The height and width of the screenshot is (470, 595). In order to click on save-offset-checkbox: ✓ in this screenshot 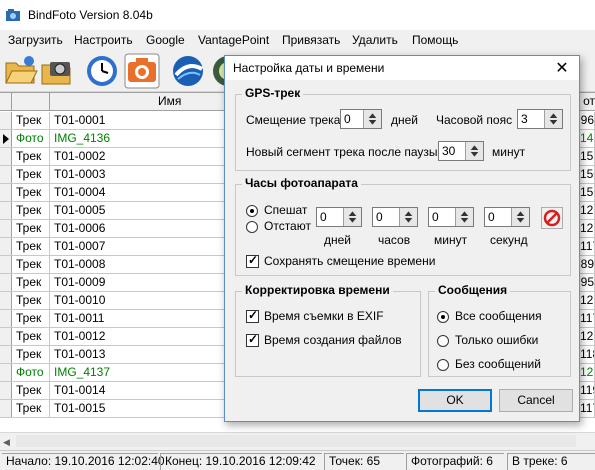, I will do `click(252, 260)`.